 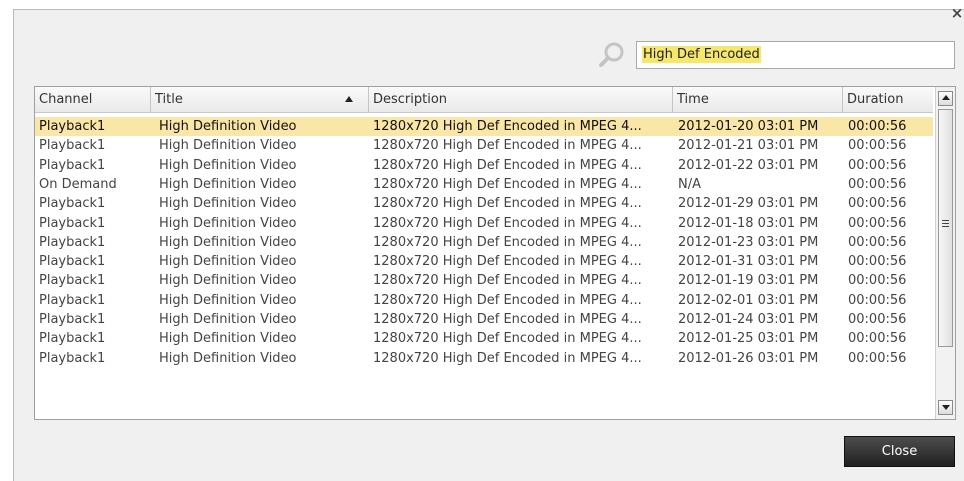 I want to click on scroll-down-button, so click(x=945, y=407).